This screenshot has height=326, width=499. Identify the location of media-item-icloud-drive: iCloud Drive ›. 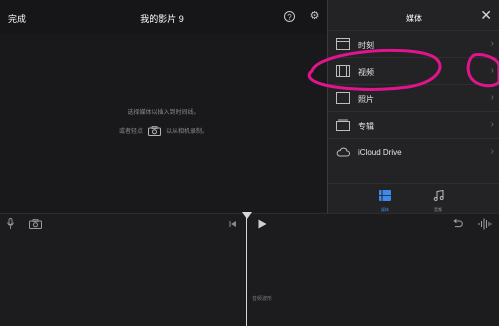
(413, 151).